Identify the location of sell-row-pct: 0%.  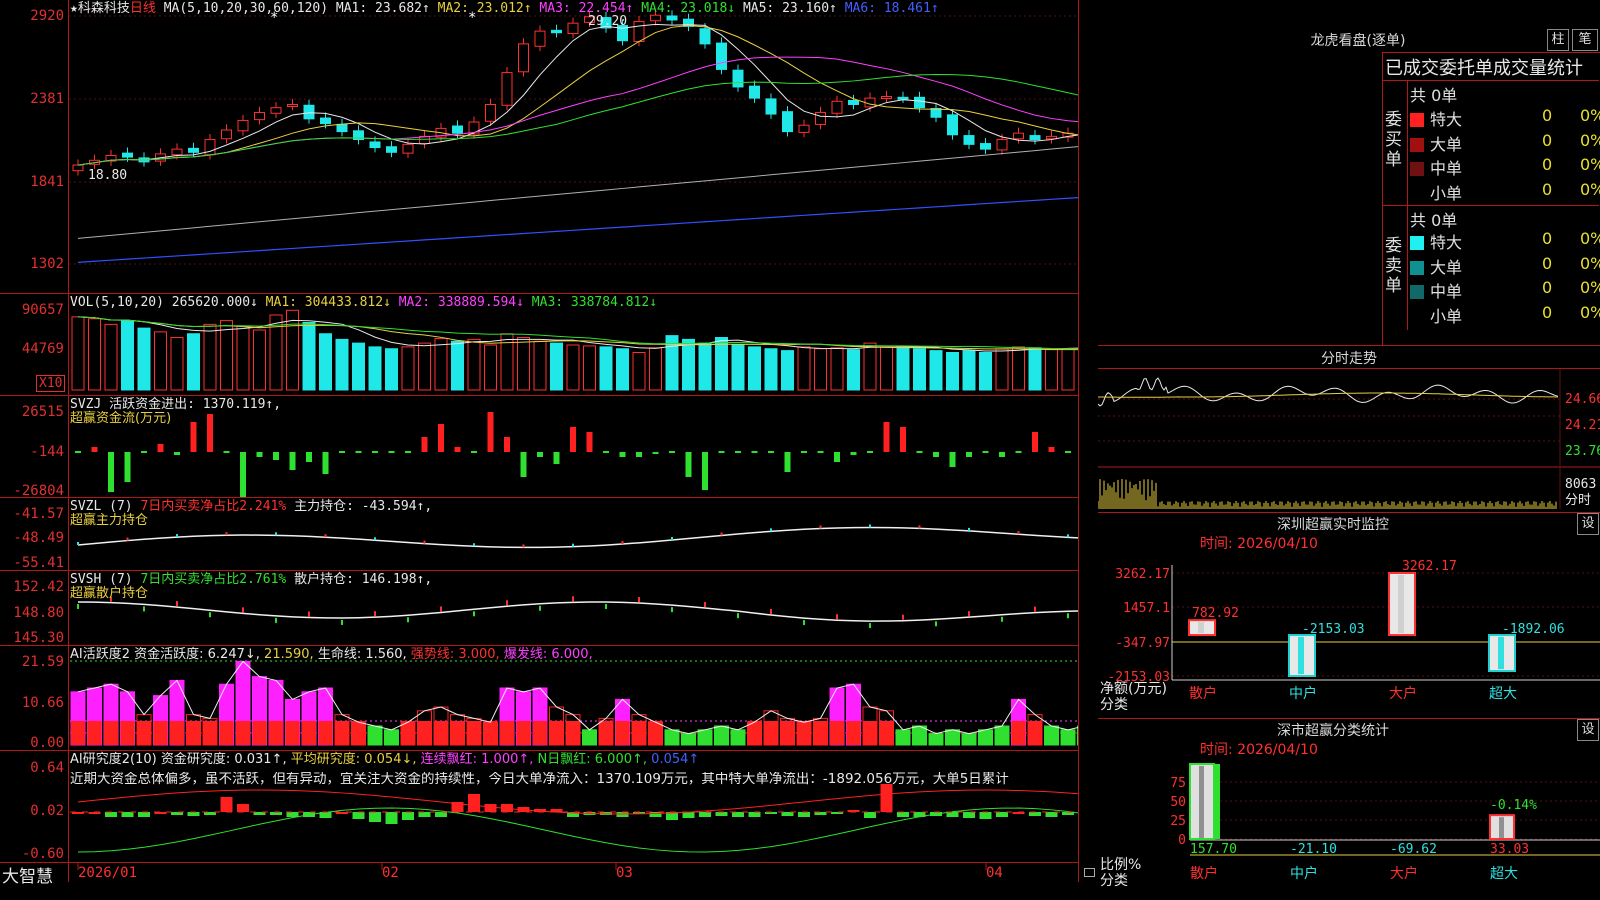
(1590, 263).